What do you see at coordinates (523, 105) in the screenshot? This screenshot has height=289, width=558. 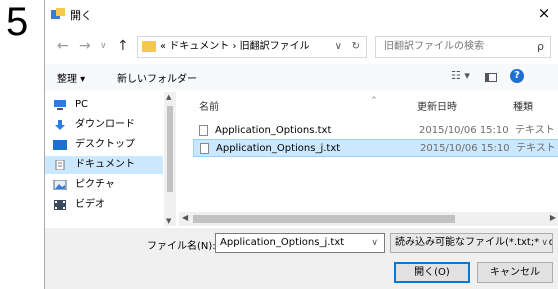 I see `column-header-type: 種類` at bounding box center [523, 105].